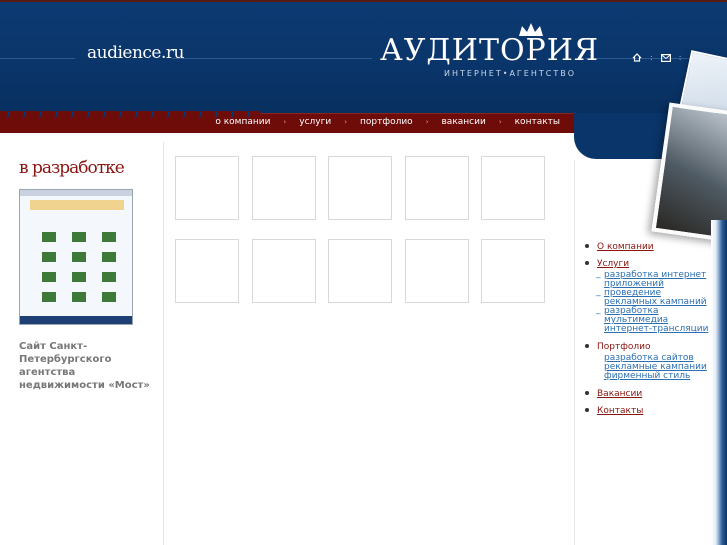  I want to click on side-link-portfolio: Портфолио, so click(624, 347).